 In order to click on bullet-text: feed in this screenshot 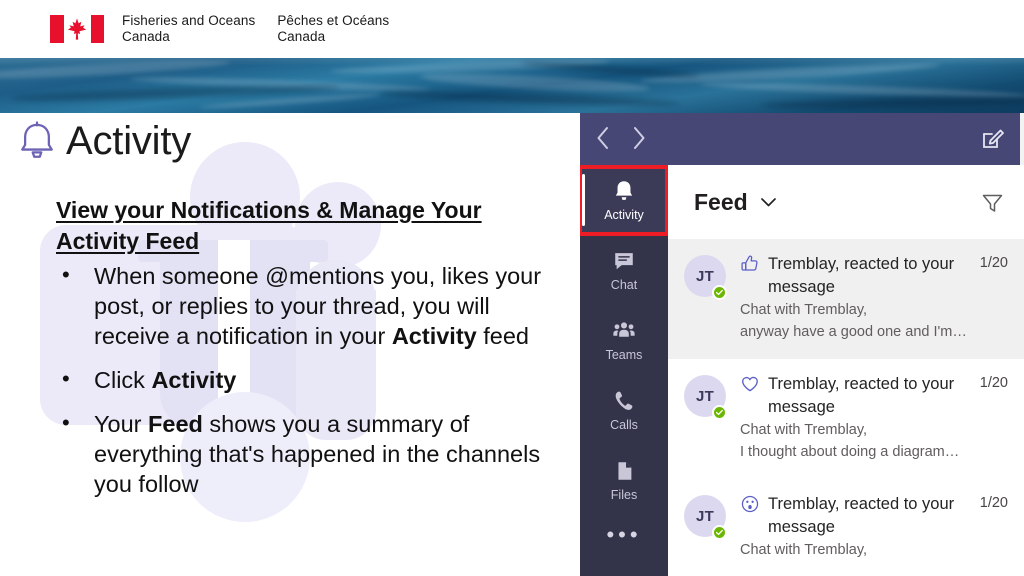, I will do `click(502, 336)`.